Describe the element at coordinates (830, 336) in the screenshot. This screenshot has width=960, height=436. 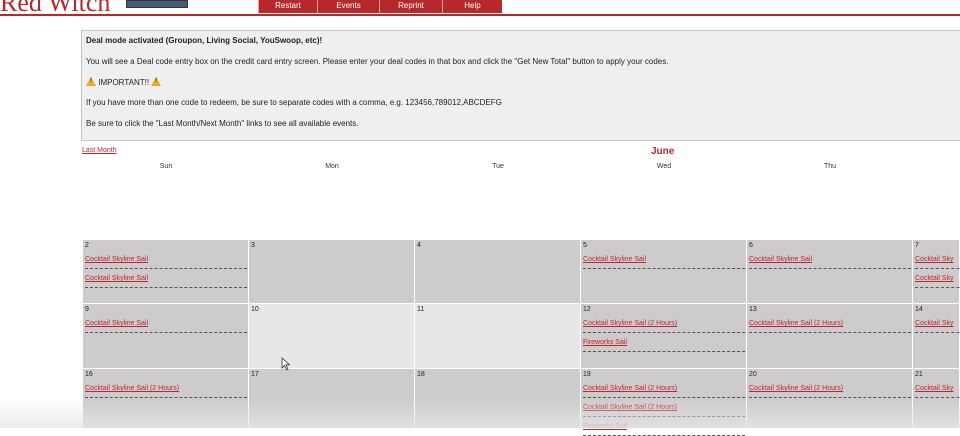
I see `calendar-day-cell: 13 Cocktail Skyline Sail (2 Hours)` at that location.